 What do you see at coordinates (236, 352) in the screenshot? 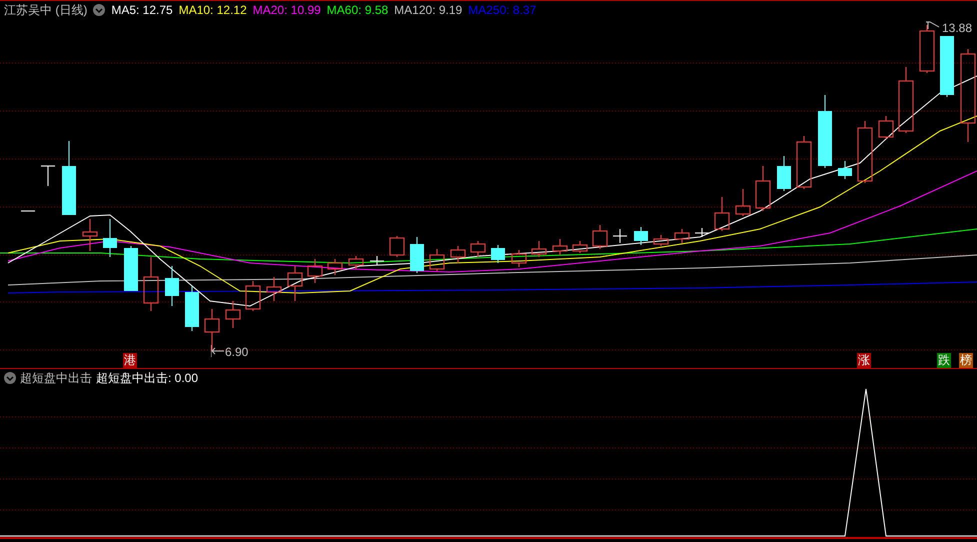
I see `price-low-label: 6.90` at bounding box center [236, 352].